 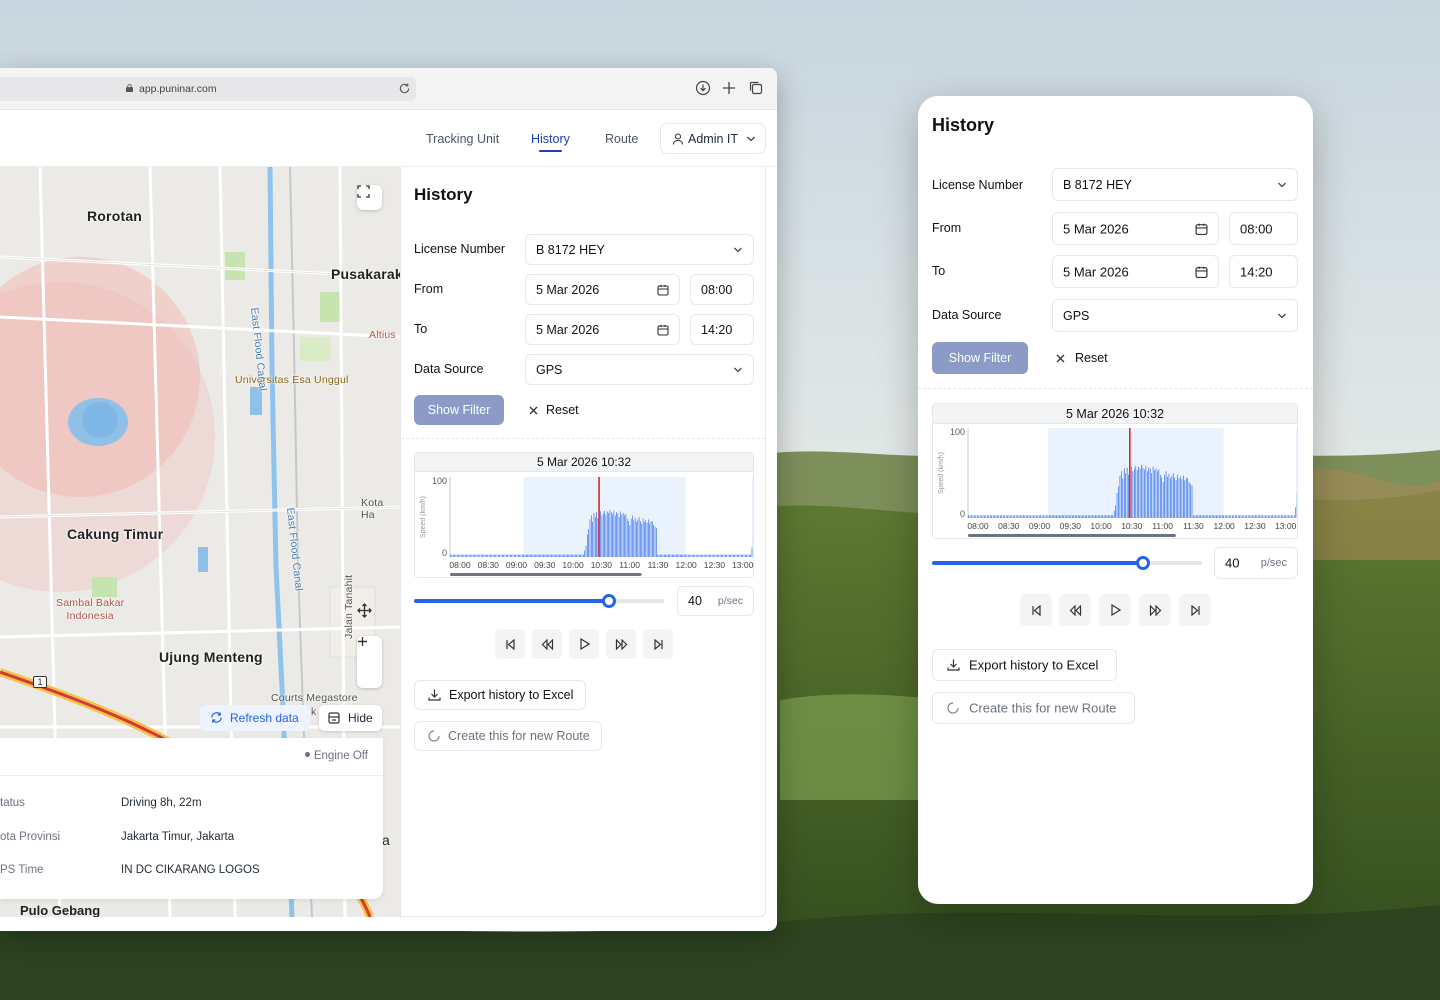 What do you see at coordinates (729, 88) in the screenshot?
I see `new-tab-icon` at bounding box center [729, 88].